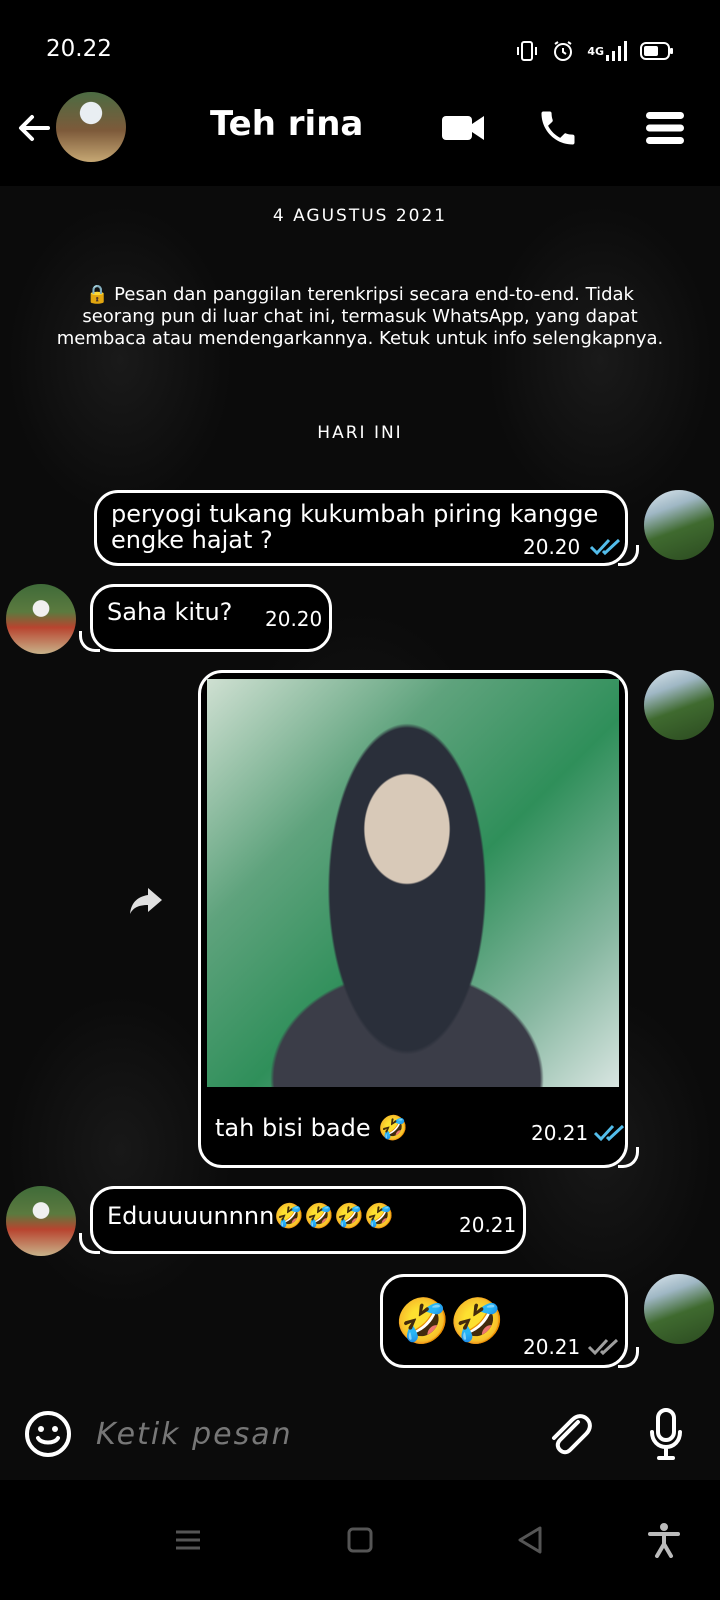  I want to click on attach-button, so click(569, 1433).